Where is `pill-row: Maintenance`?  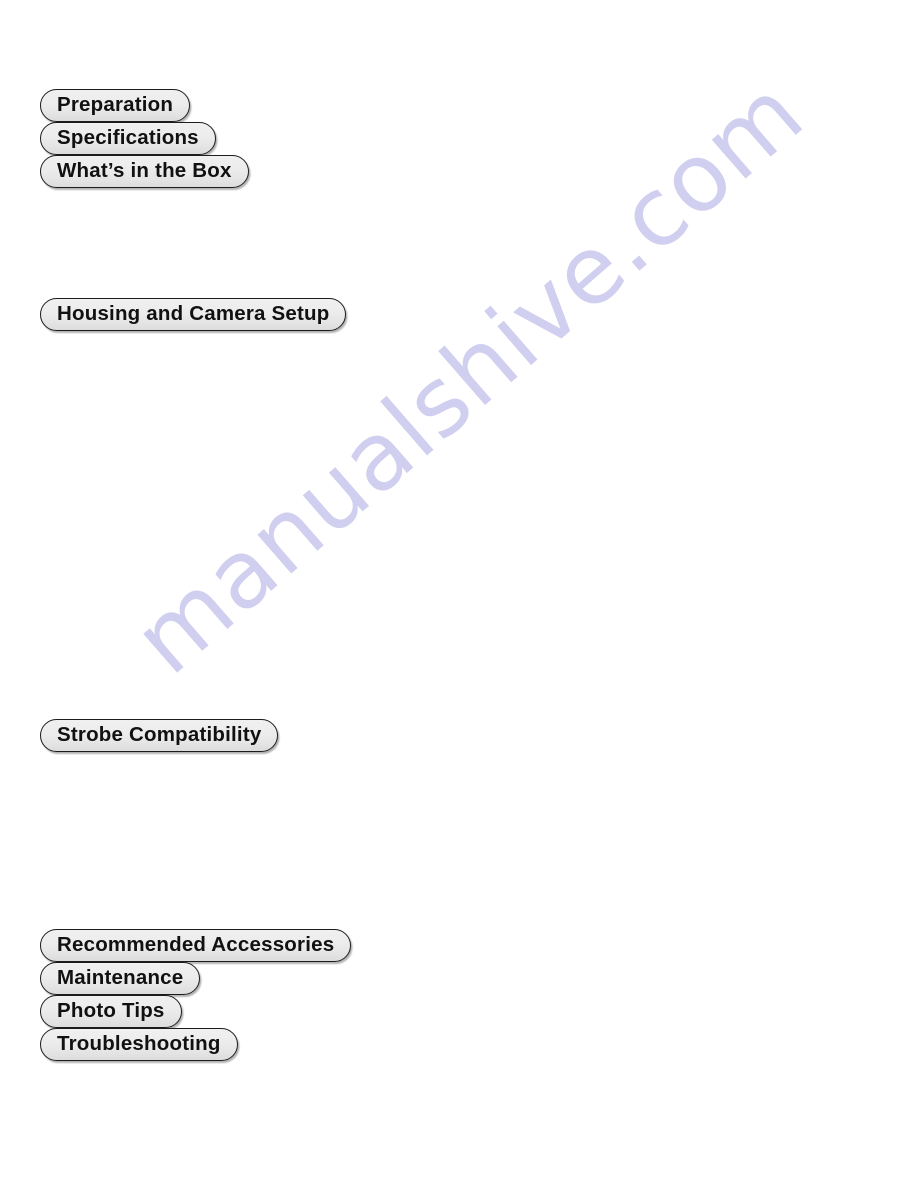 pill-row: Maintenance is located at coordinates (195, 978).